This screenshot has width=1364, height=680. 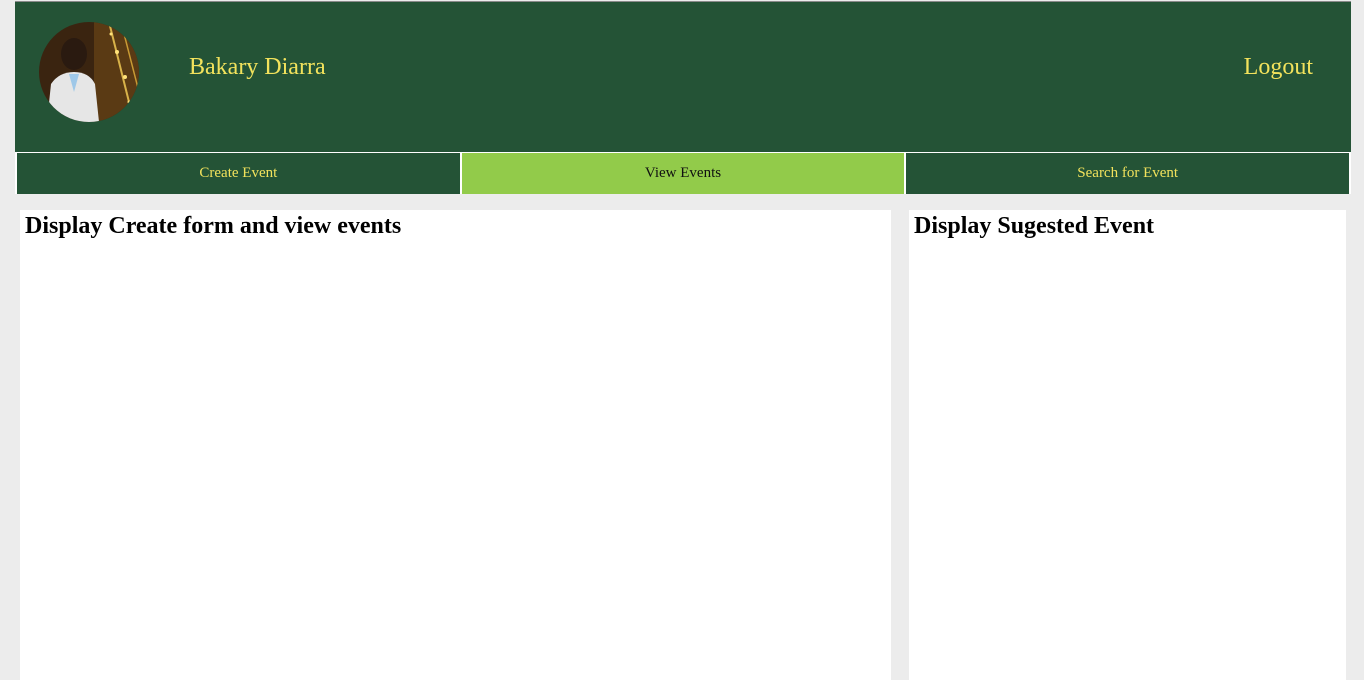 What do you see at coordinates (1034, 226) in the screenshot?
I see `suggested-events-title: Display Sugested Event` at bounding box center [1034, 226].